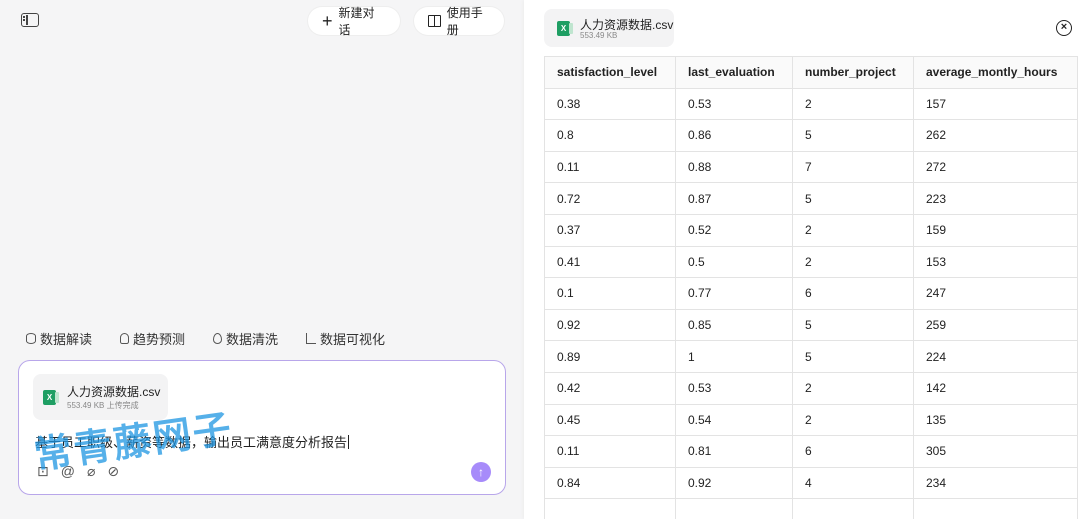 This screenshot has width=1080, height=519. I want to click on table-row: 0.1 0.77 6 247, so click(811, 293).